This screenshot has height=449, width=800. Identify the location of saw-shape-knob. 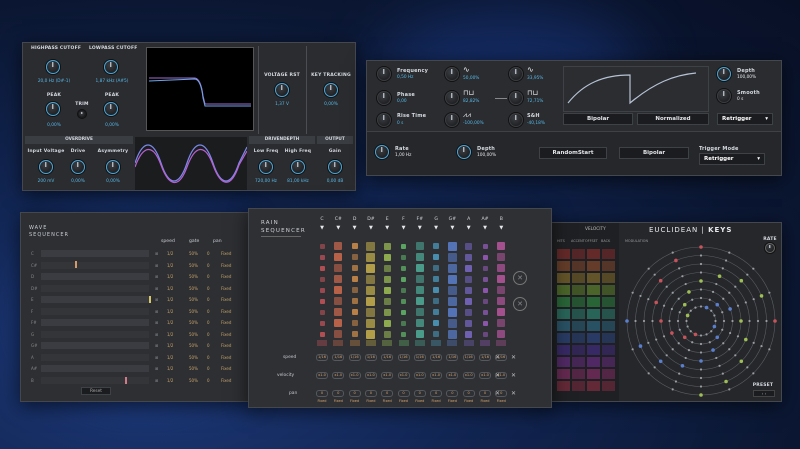
(452, 120).